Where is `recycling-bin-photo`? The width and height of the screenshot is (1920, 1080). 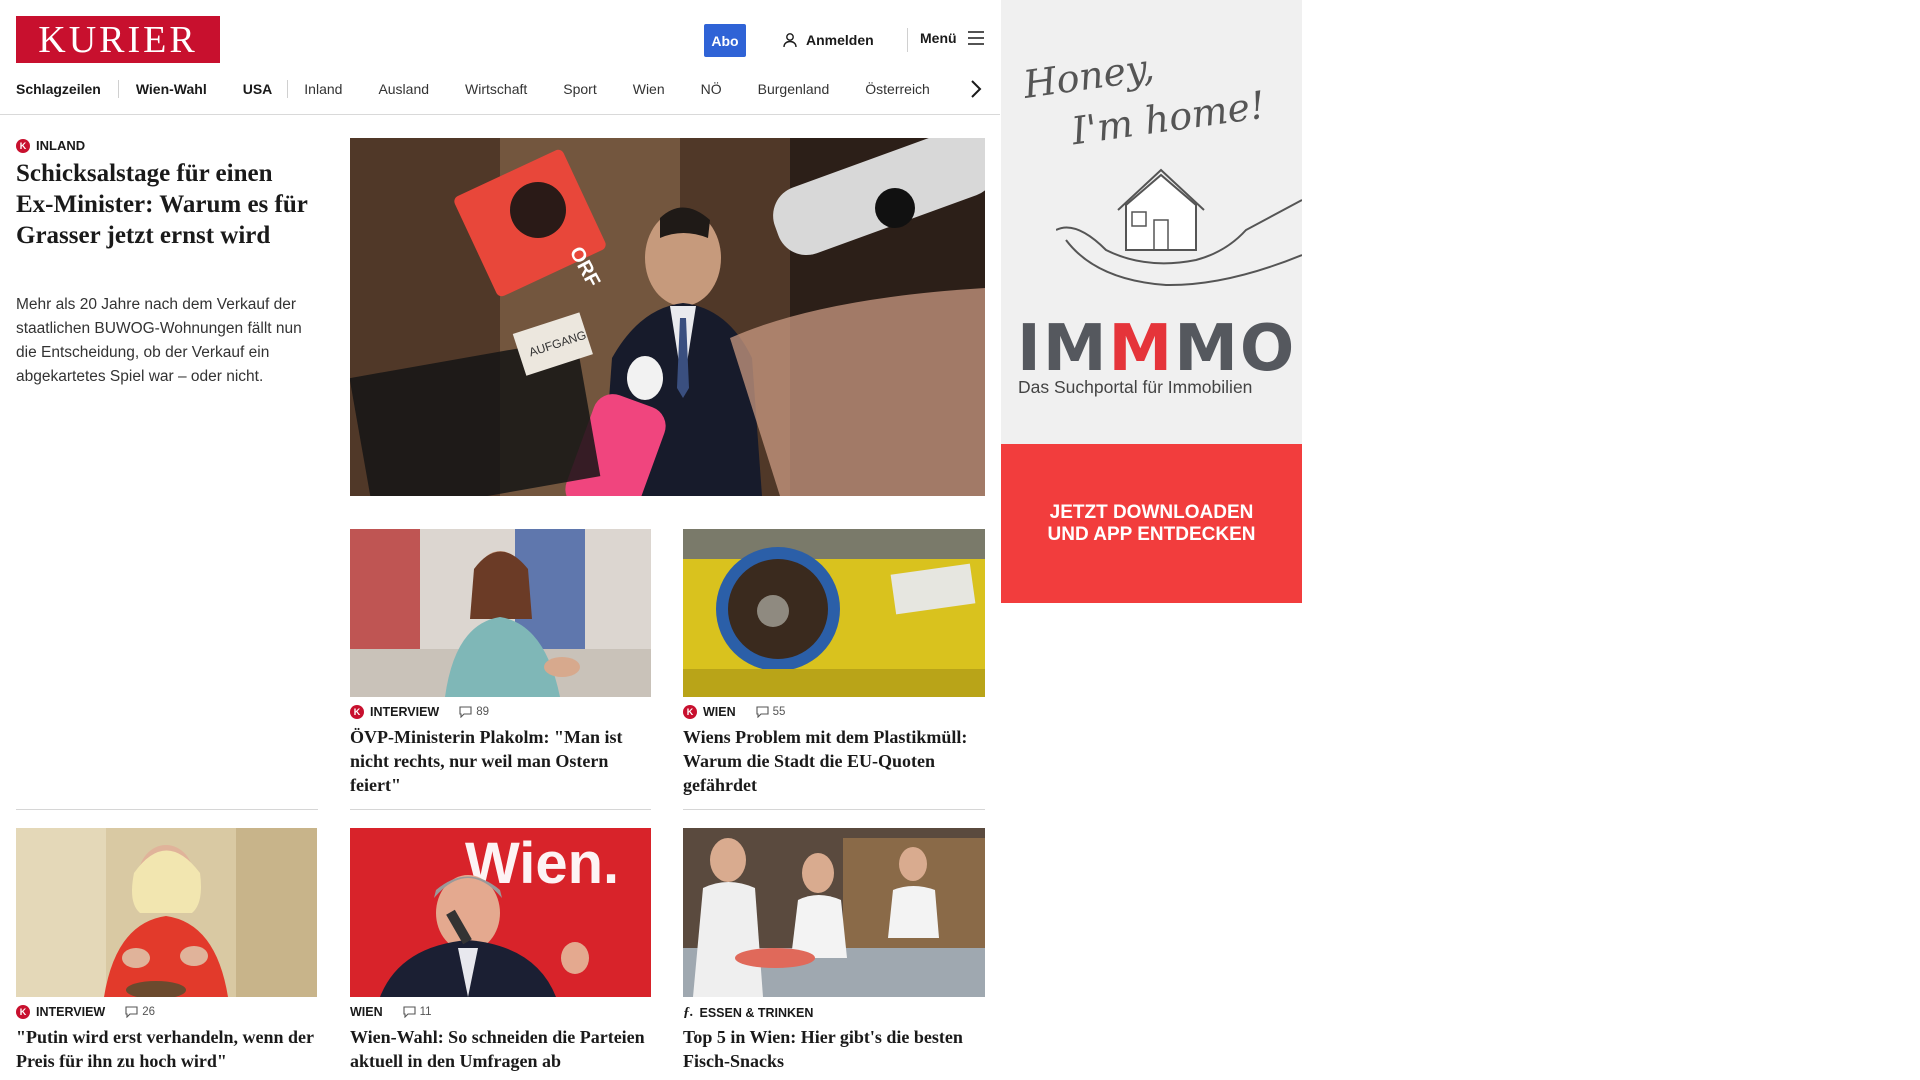
recycling-bin-photo is located at coordinates (834, 613).